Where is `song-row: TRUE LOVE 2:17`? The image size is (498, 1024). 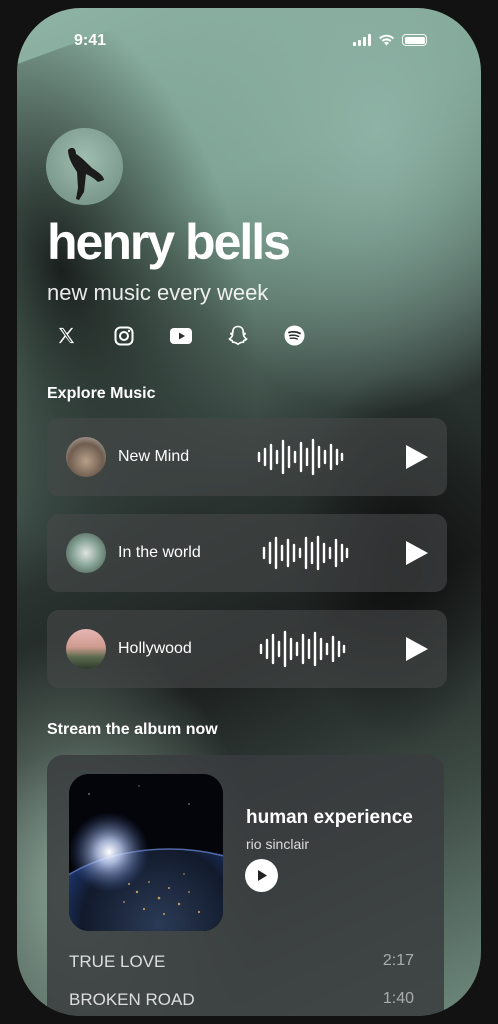
song-row: TRUE LOVE 2:17 is located at coordinates (241, 964).